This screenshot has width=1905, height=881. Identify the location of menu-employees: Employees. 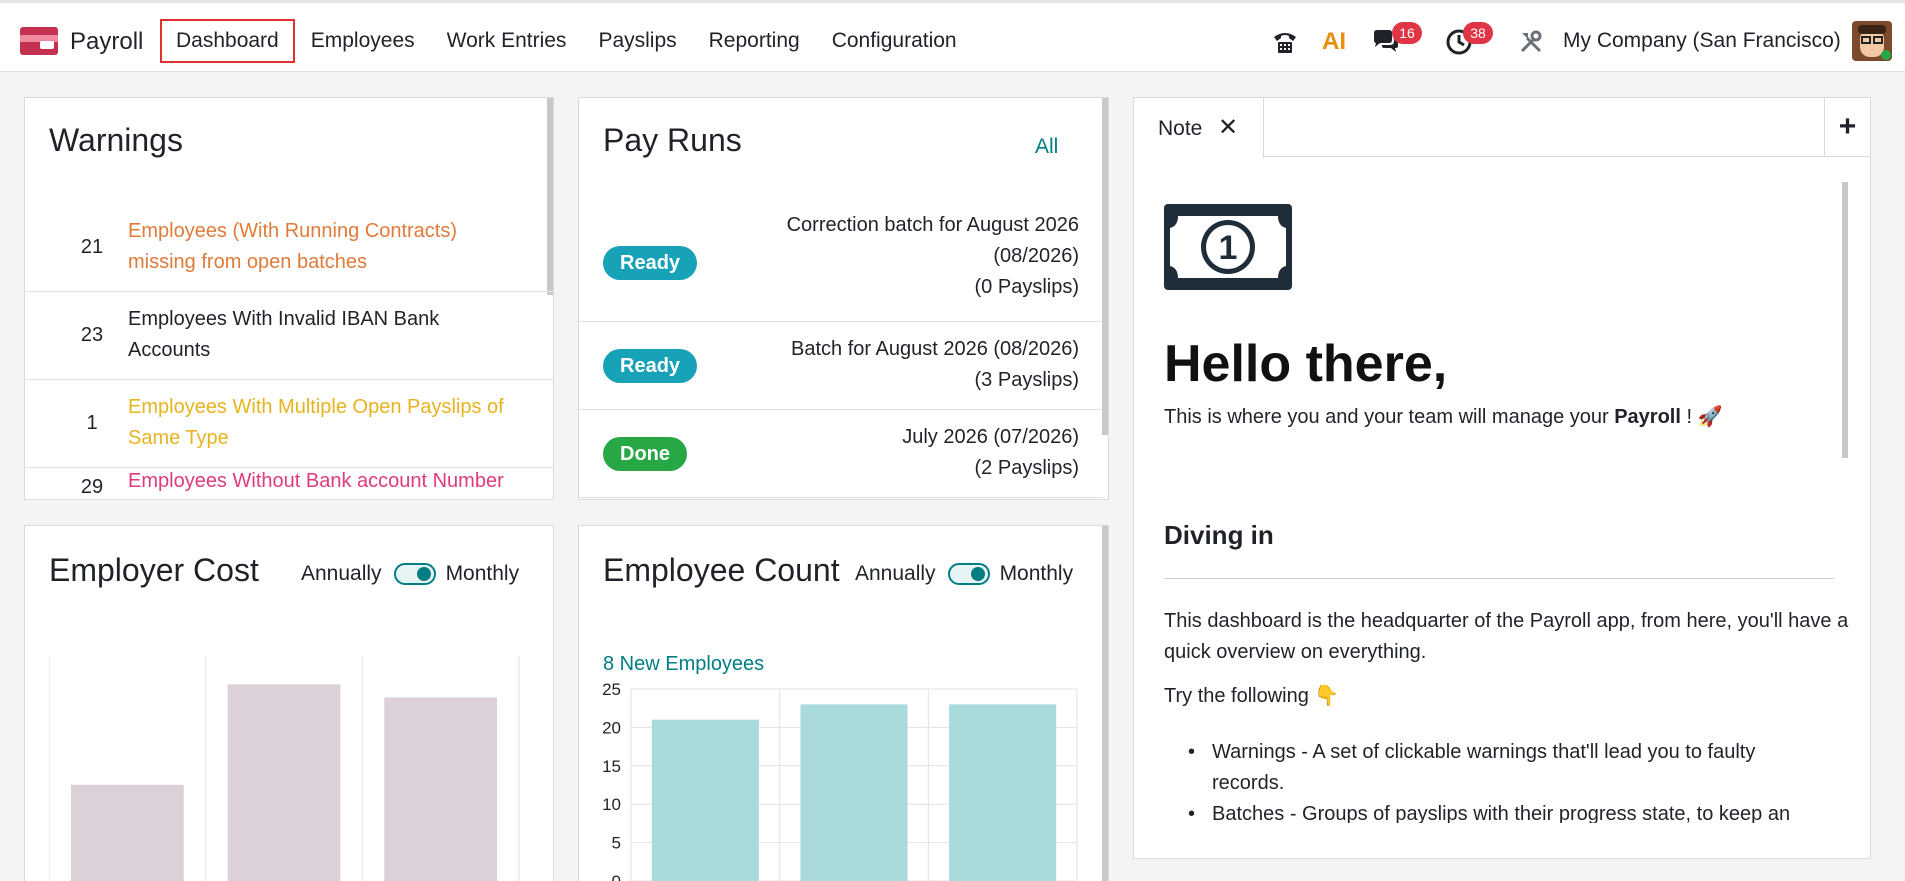
(363, 41).